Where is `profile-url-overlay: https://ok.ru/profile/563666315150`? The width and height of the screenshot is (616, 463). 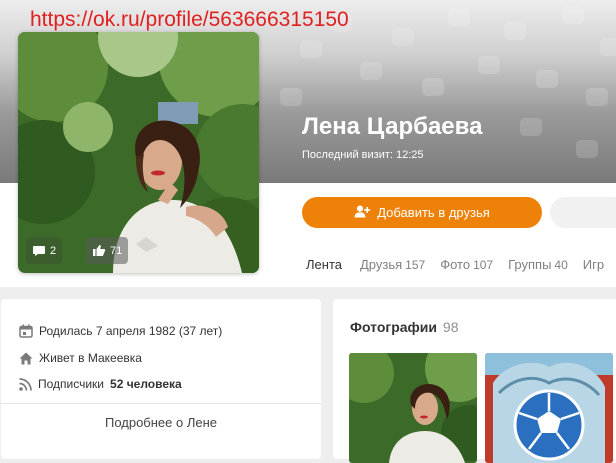
profile-url-overlay: https://ok.ru/profile/563666315150 is located at coordinates (189, 19).